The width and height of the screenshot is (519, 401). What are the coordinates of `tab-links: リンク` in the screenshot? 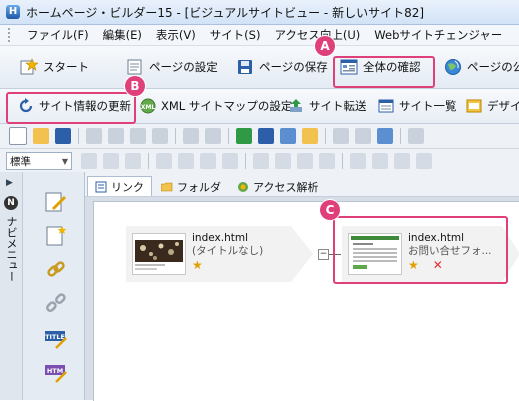 It's located at (119, 186).